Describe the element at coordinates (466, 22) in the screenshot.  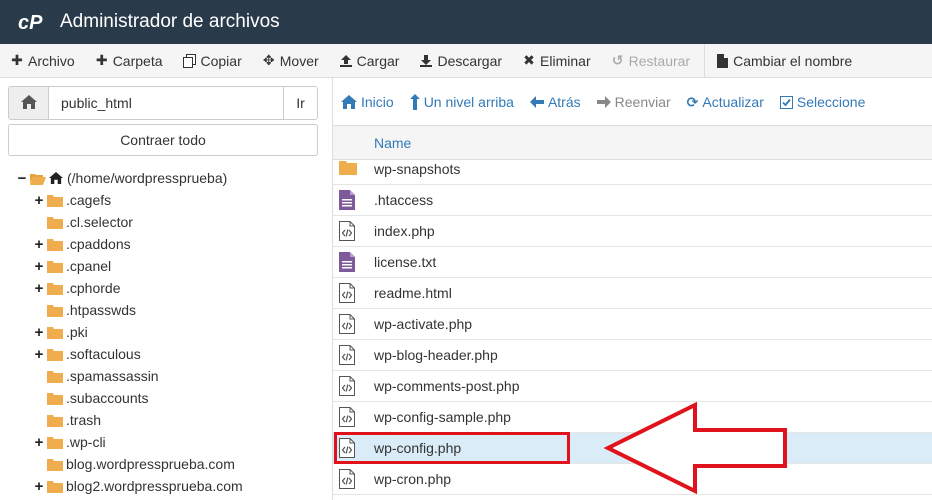
I see `app-header: cP Administrador de archivos` at that location.